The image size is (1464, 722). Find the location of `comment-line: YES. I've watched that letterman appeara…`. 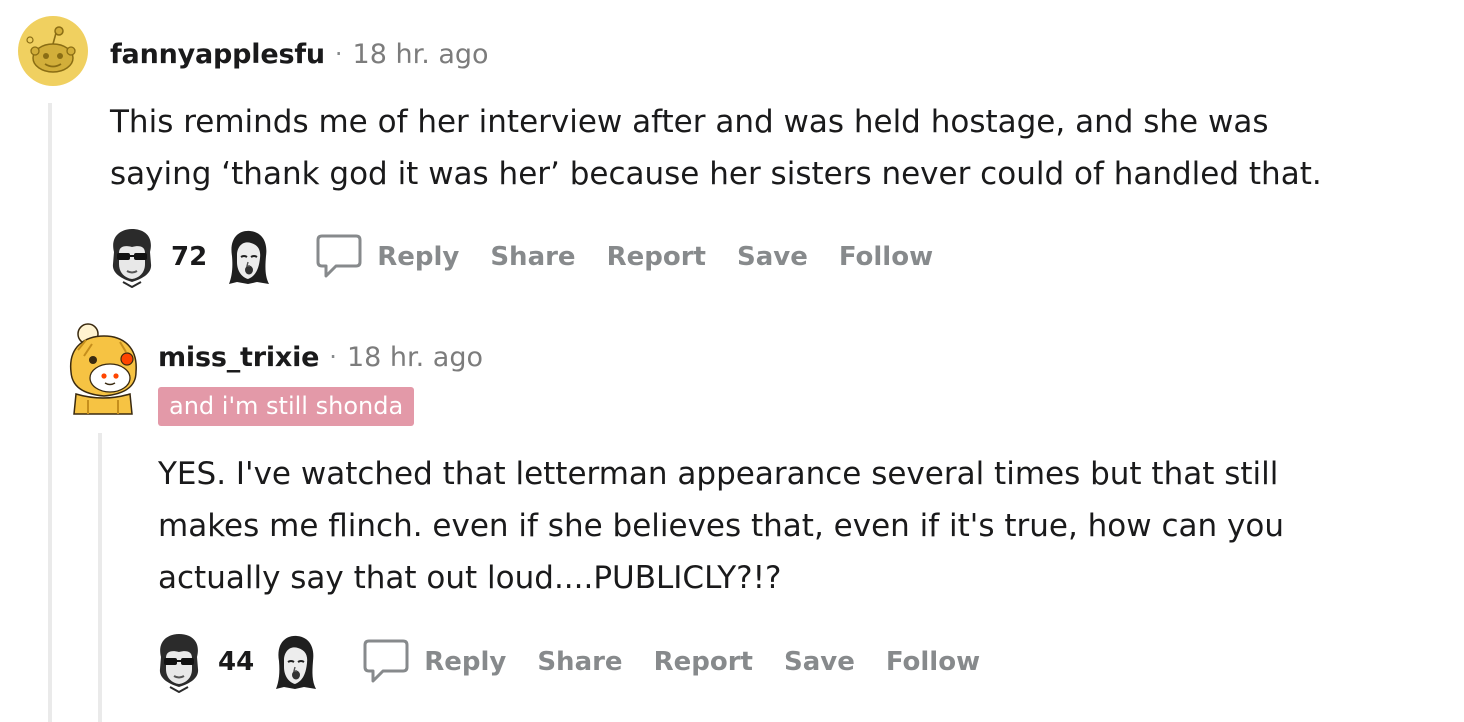

comment-line: YES. I've watched that letterman appeara… is located at coordinates (718, 474).